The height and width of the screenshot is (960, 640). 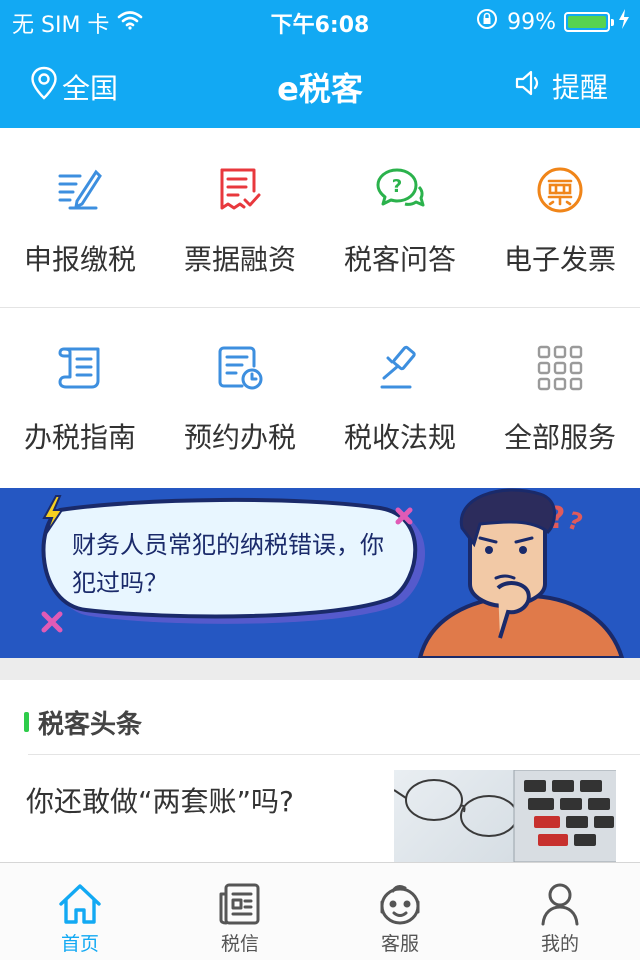 What do you see at coordinates (399, 944) in the screenshot?
I see `tab-label: 客服` at bounding box center [399, 944].